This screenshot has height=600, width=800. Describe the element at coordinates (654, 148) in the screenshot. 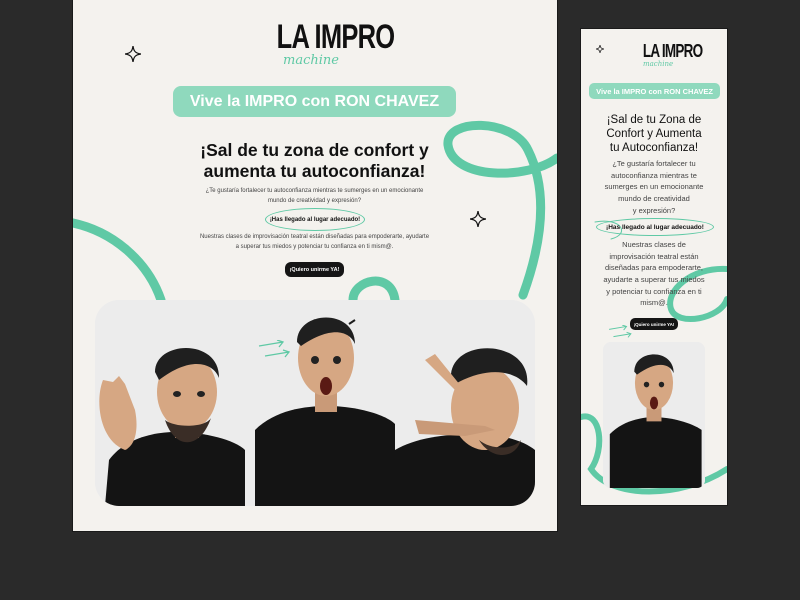

I see `headline-line: tu Autoconfianza!` at that location.